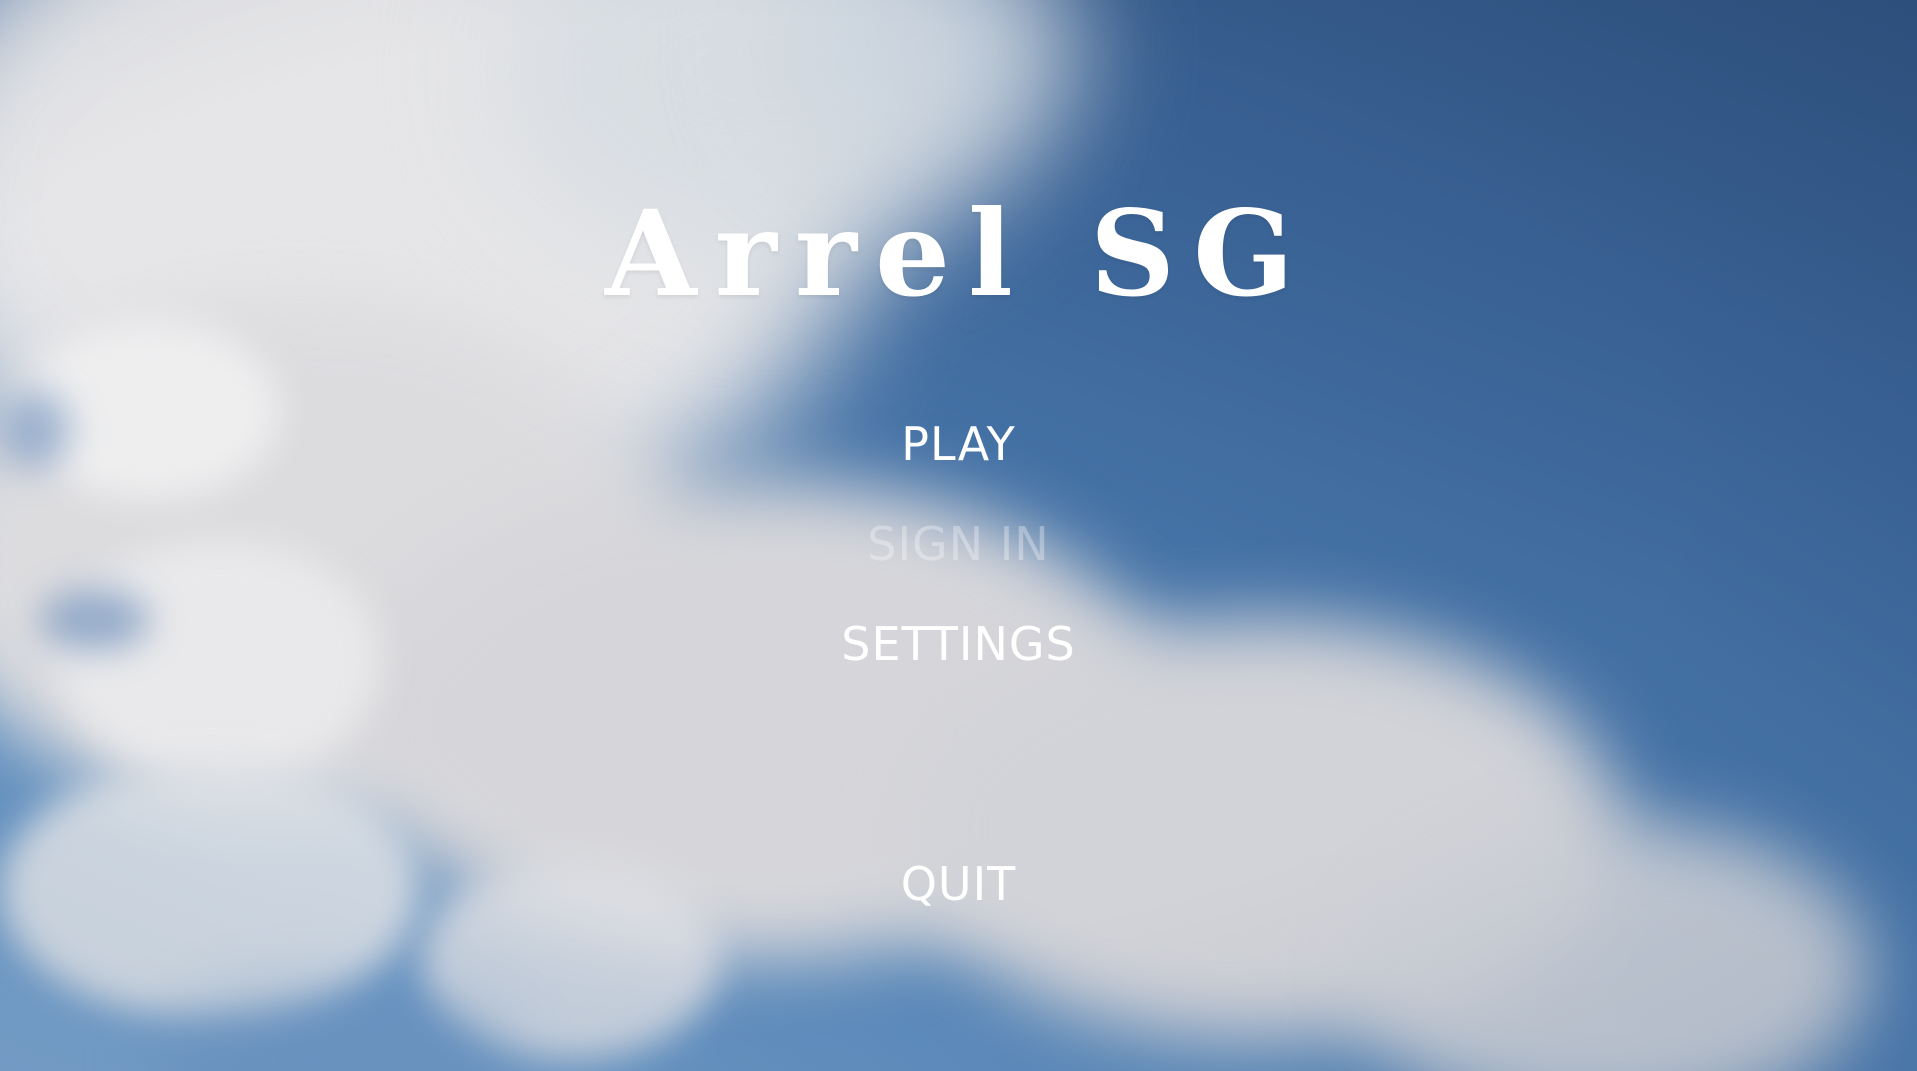 This screenshot has height=1071, width=1917. I want to click on play-button-label: PLAY, so click(958, 444).